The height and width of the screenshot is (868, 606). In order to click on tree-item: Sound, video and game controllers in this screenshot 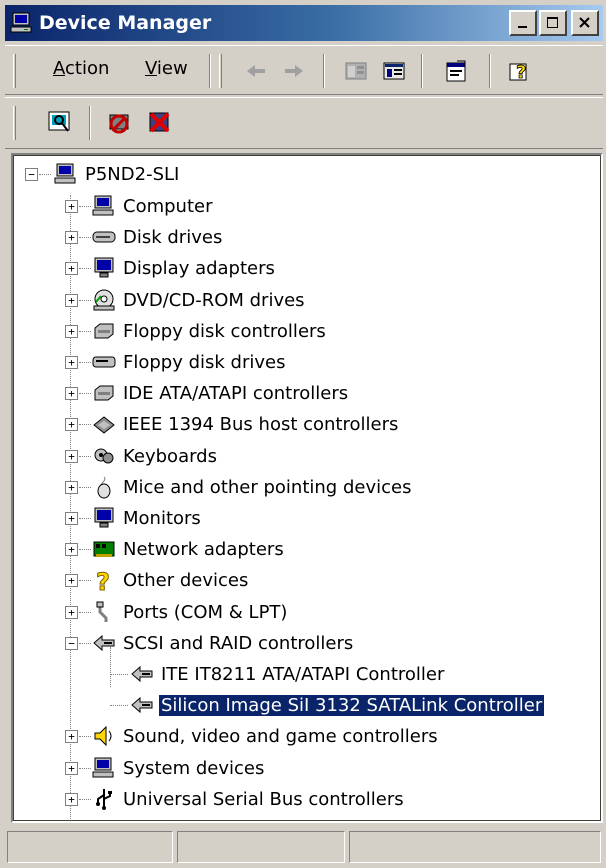, I will do `click(265, 736)`.